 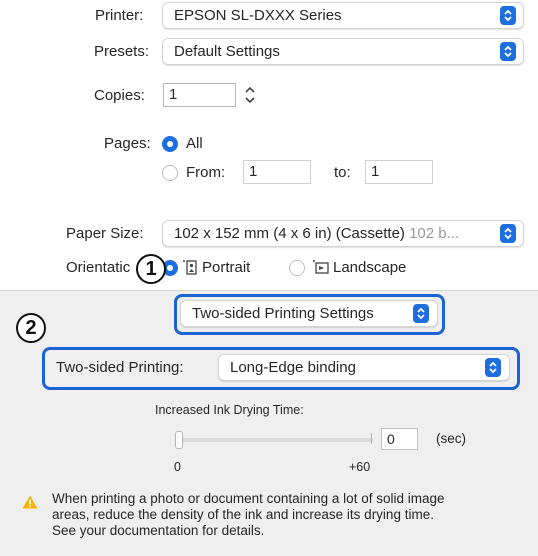 I want to click on paper-size-chevron-icon, so click(x=508, y=233).